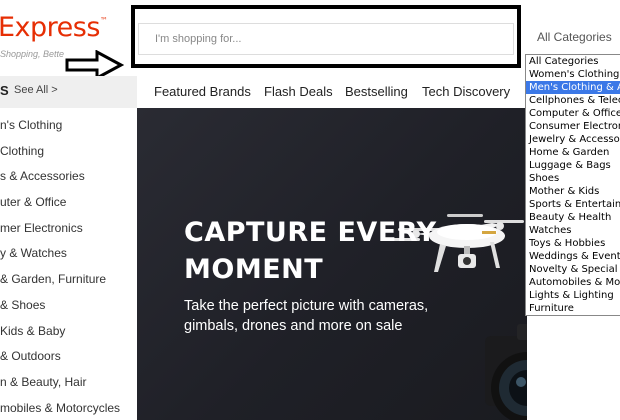 Image resolution: width=620 pixels, height=420 pixels. What do you see at coordinates (42, 176) in the screenshot?
I see `sidebar-item: s & Accessories` at bounding box center [42, 176].